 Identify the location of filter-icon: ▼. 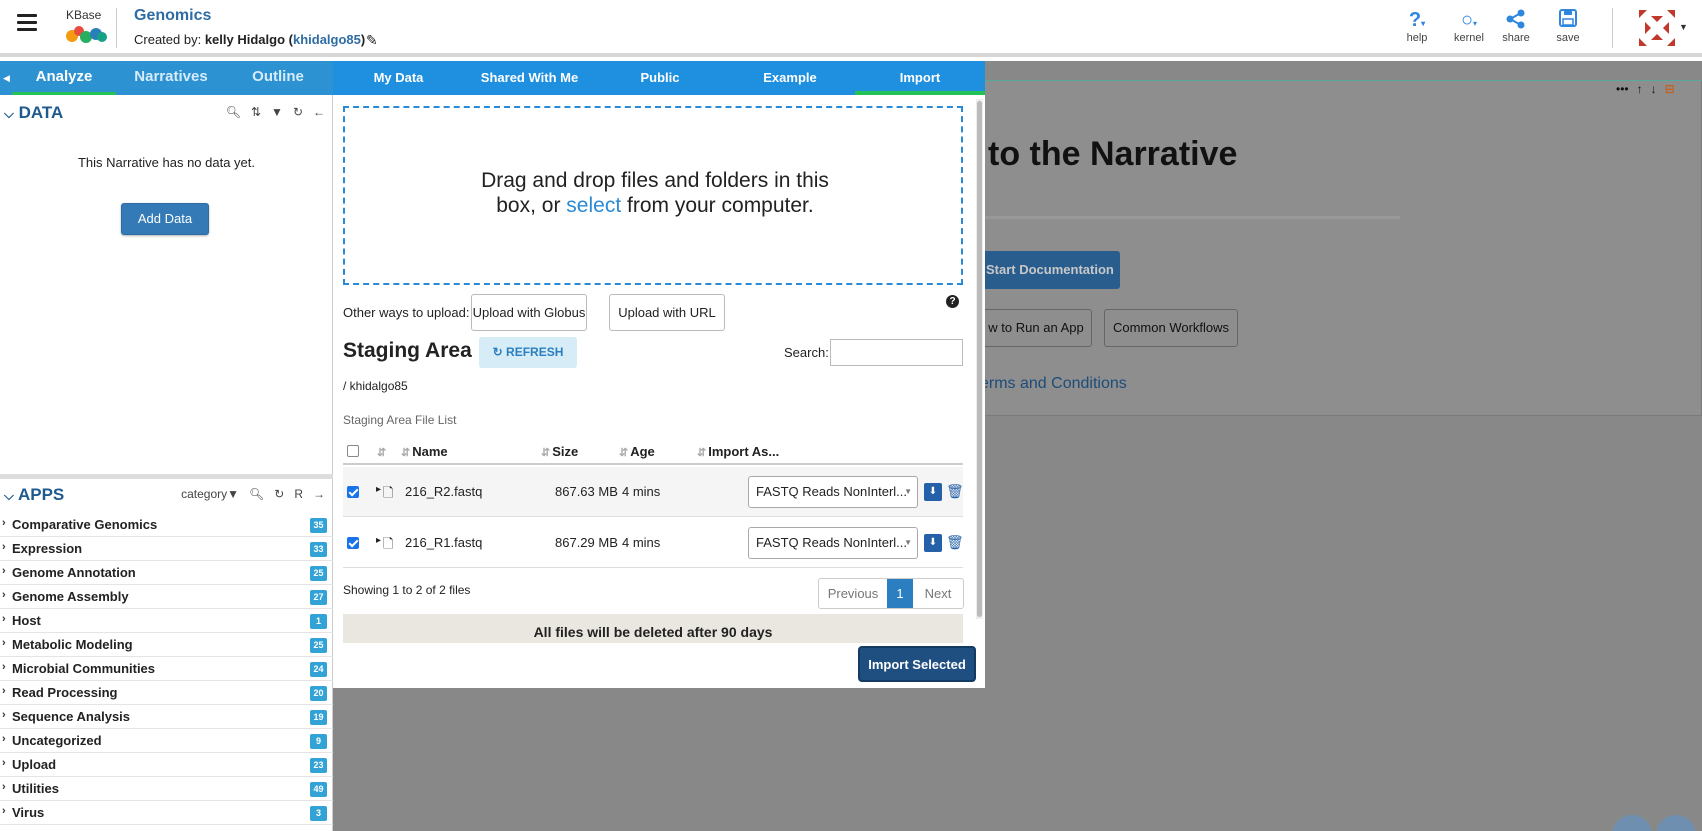
(277, 112).